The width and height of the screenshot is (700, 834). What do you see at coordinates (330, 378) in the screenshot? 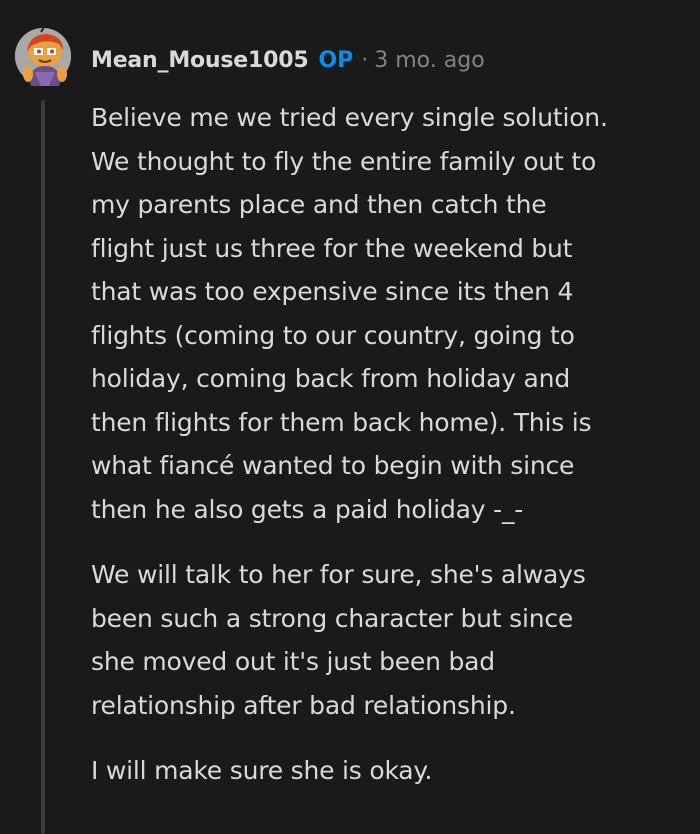
I see `text-line: holiday, coming back from holiday and` at bounding box center [330, 378].